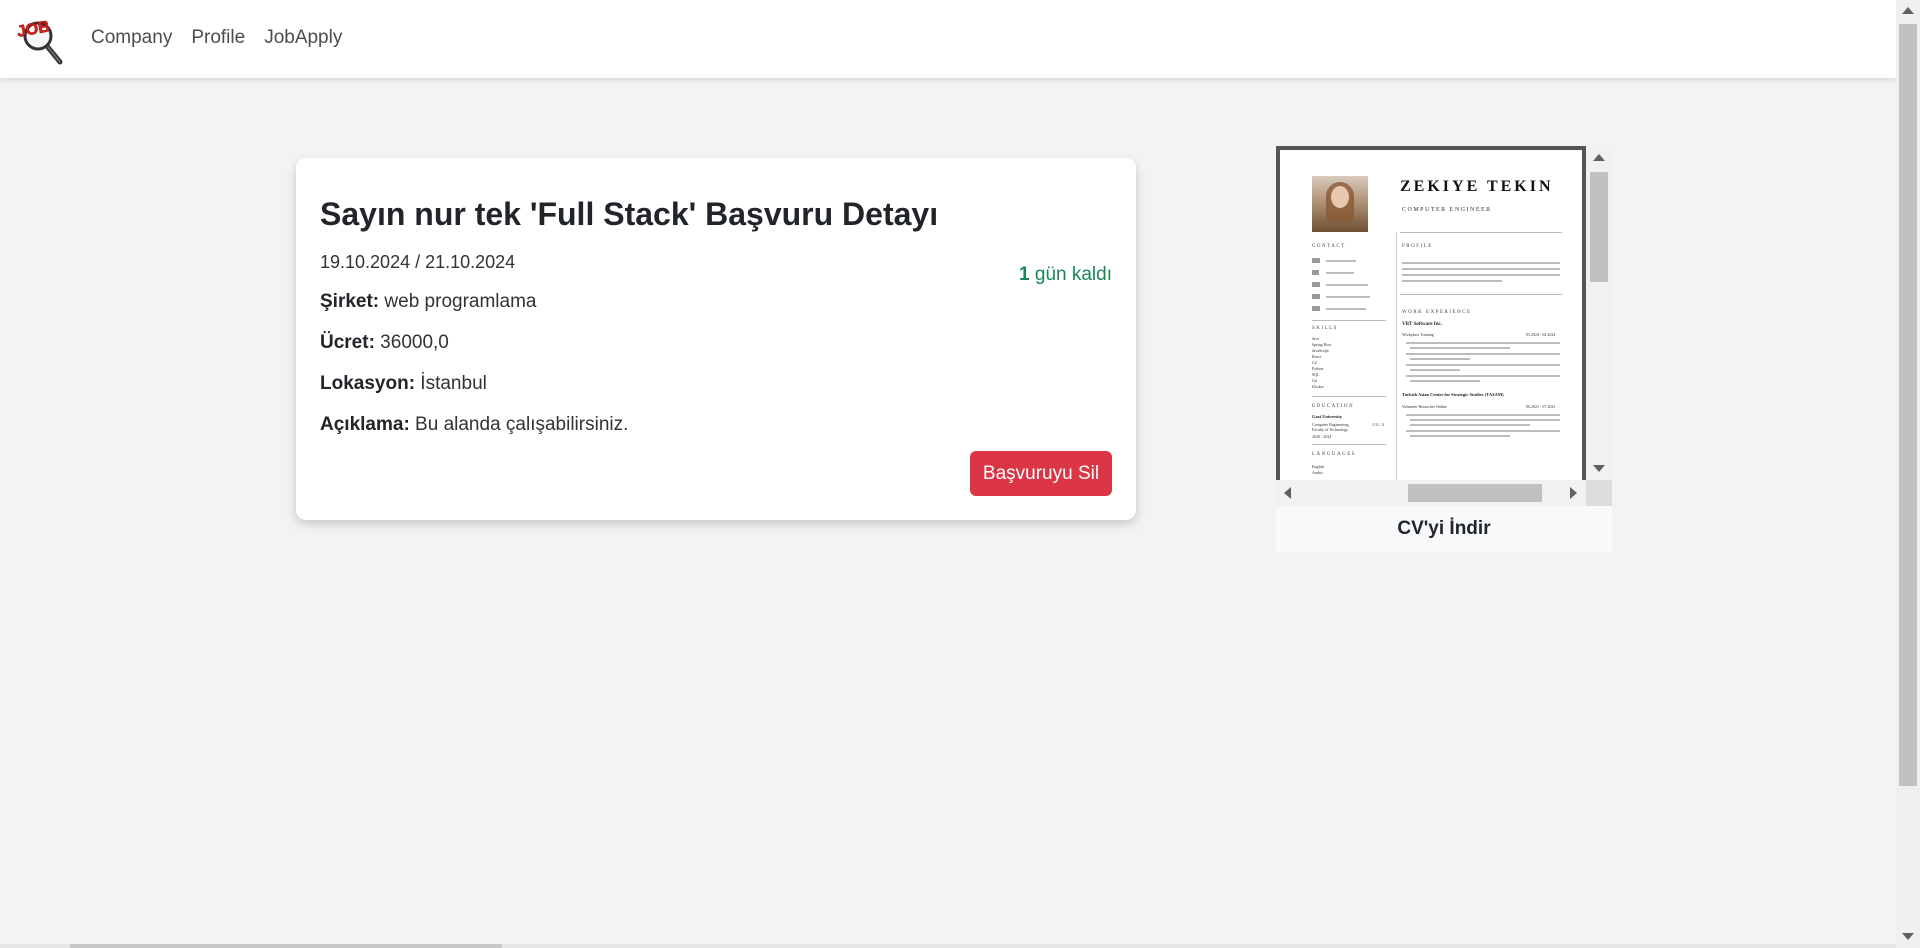 The height and width of the screenshot is (948, 1920). I want to click on cv-education-years: 2020 - 2024, so click(1322, 436).